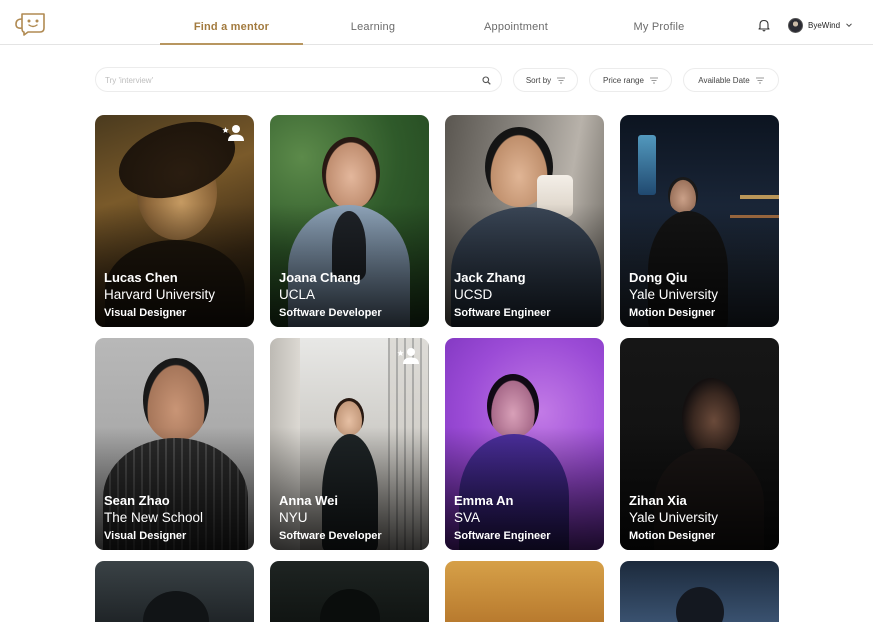  What do you see at coordinates (174, 444) in the screenshot?
I see `mentor-card: Sean Zhao The New School Visual Designer` at bounding box center [174, 444].